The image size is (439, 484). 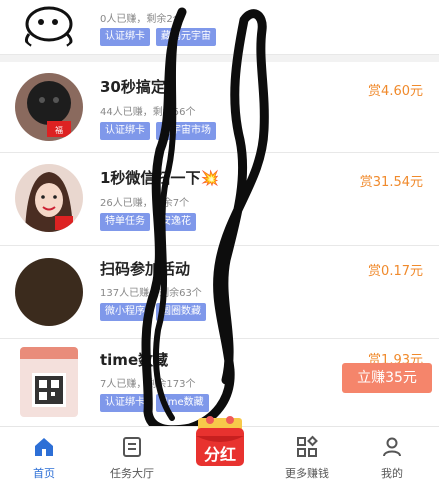 I want to click on task-avatar-girl, so click(x=49, y=198).